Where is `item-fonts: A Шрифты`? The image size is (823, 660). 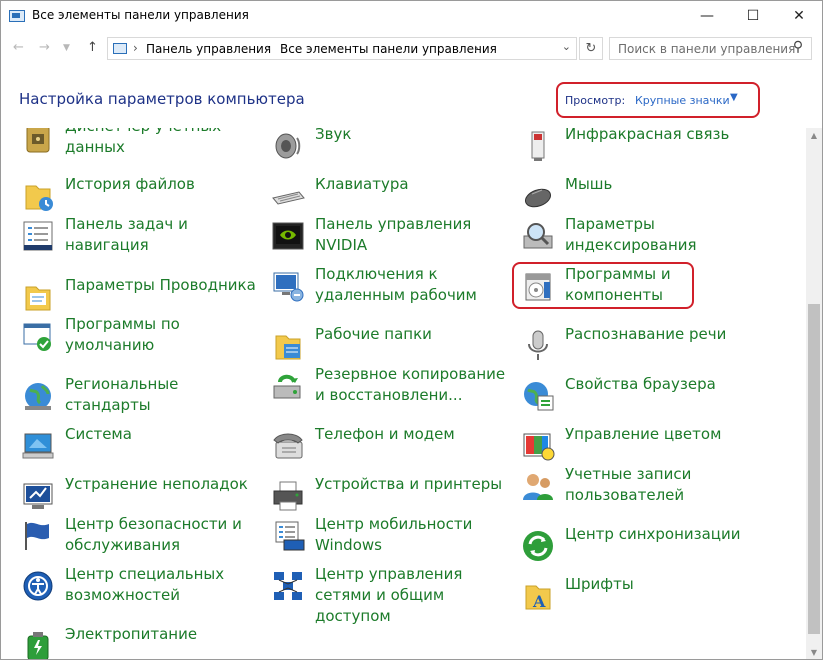 item-fonts: A Шрифты is located at coordinates (640, 597).